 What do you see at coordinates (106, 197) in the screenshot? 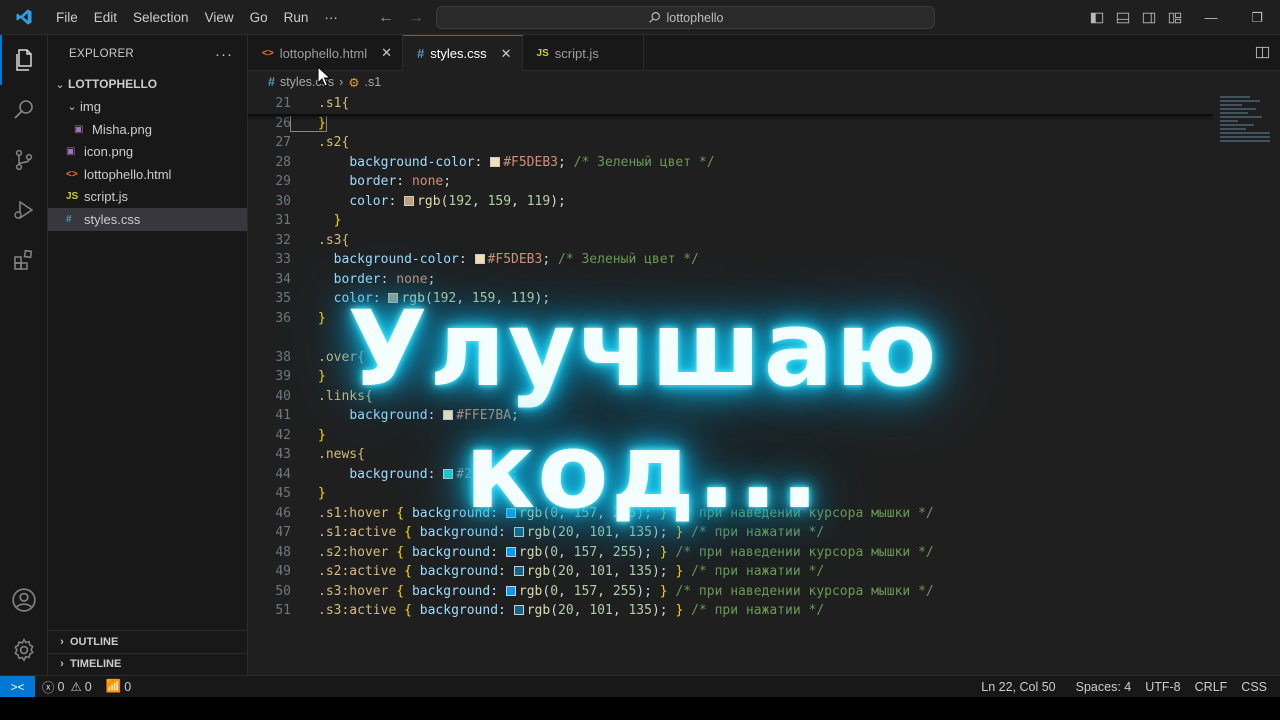
I see `tree-item-label: script.js` at bounding box center [106, 197].